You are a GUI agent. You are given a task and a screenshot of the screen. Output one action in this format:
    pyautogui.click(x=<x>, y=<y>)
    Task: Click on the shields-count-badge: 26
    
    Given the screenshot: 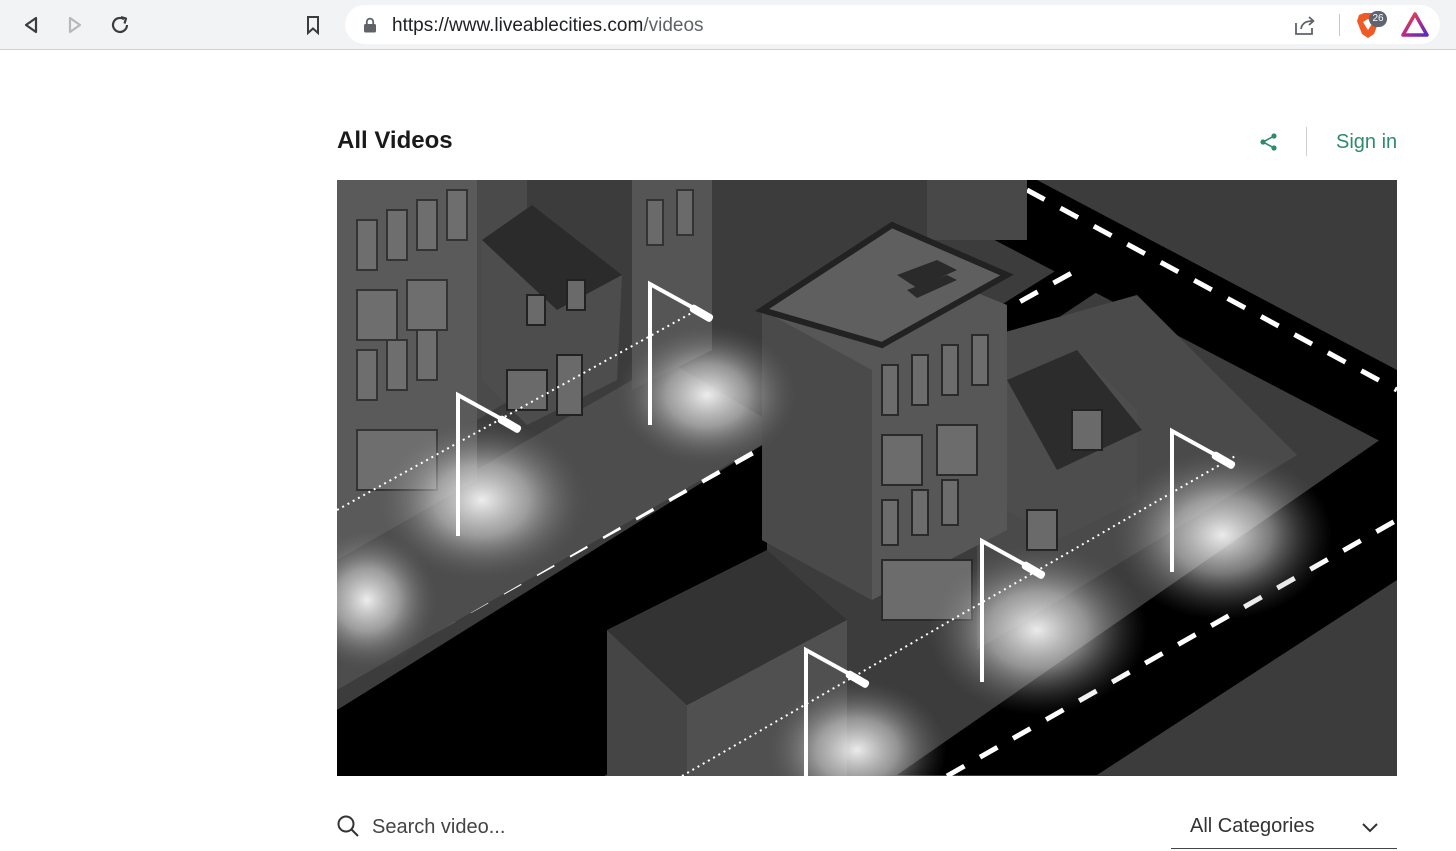 What is the action you would take?
    pyautogui.click(x=1378, y=19)
    